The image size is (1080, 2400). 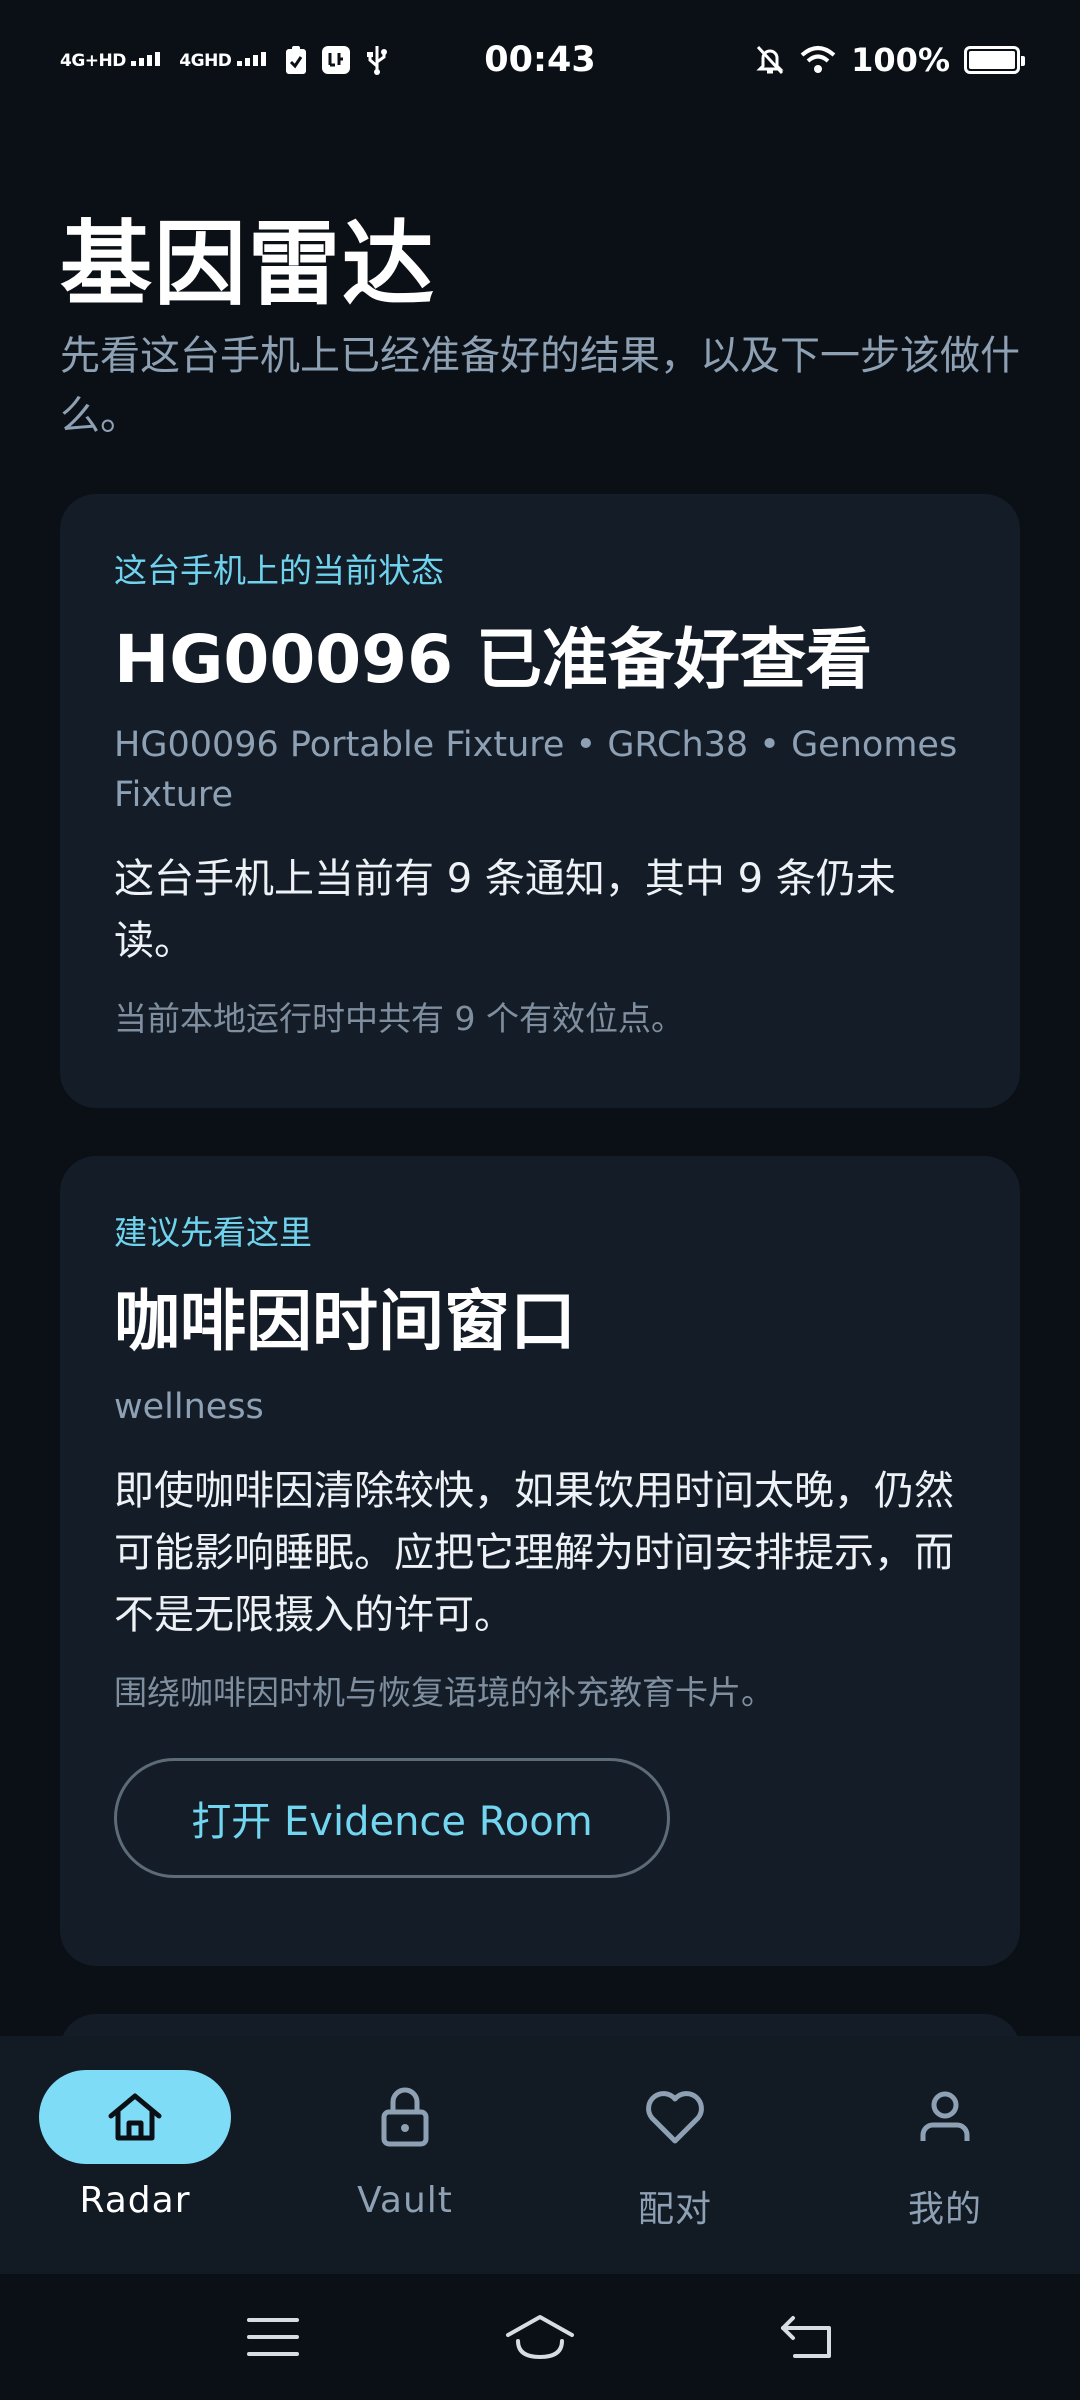 I want to click on network-indicator-1: 4G+HD, so click(x=112, y=60).